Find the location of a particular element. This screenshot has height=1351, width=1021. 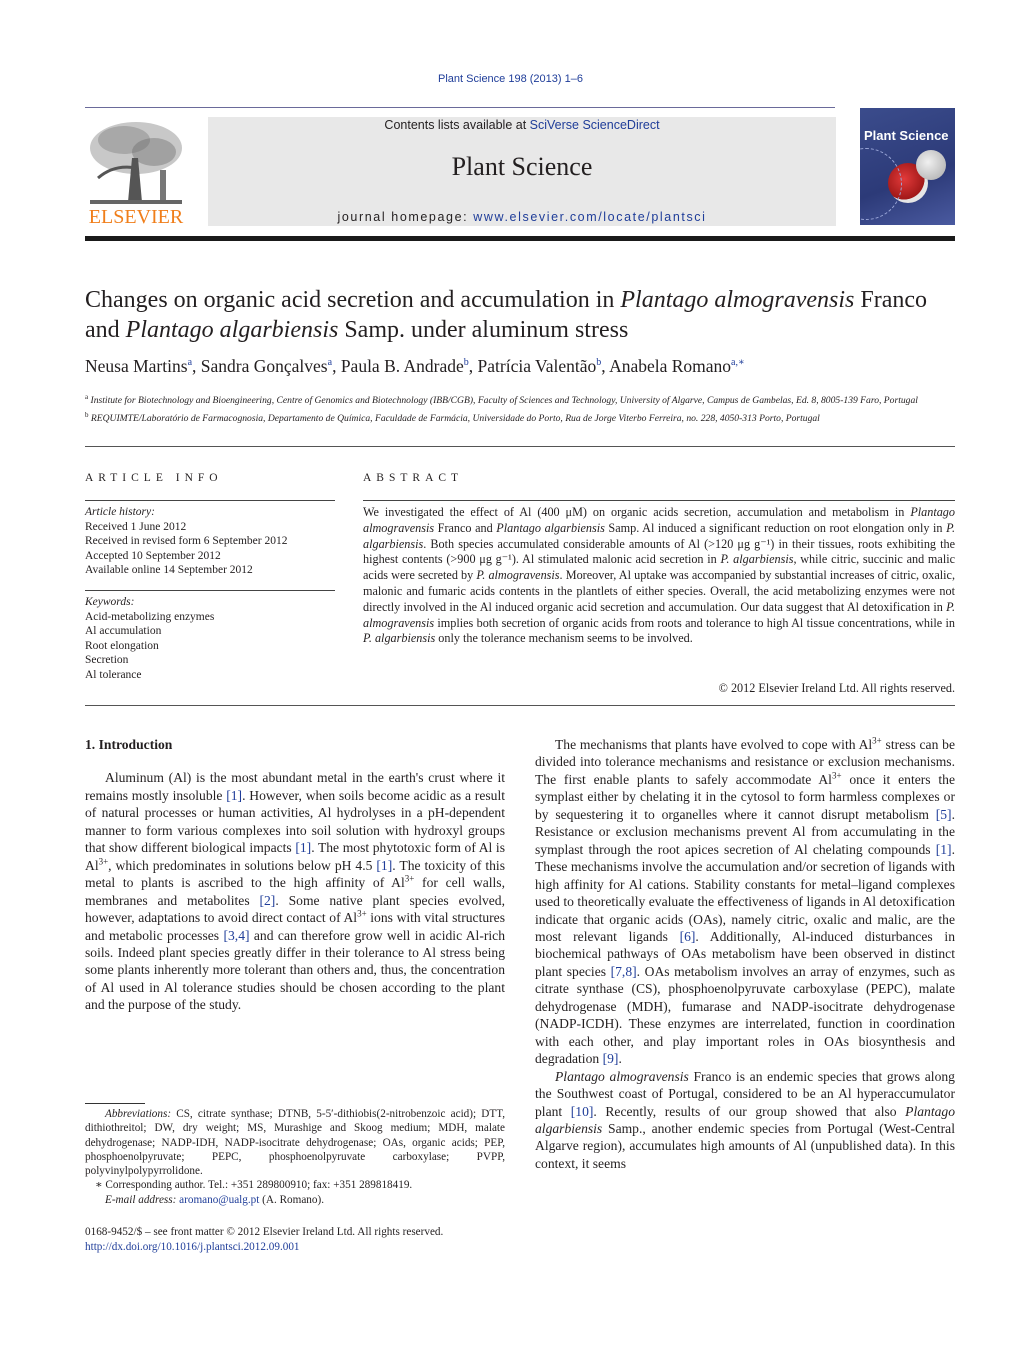

email-link: aromano@ualg.pt is located at coordinates (219, 1200).